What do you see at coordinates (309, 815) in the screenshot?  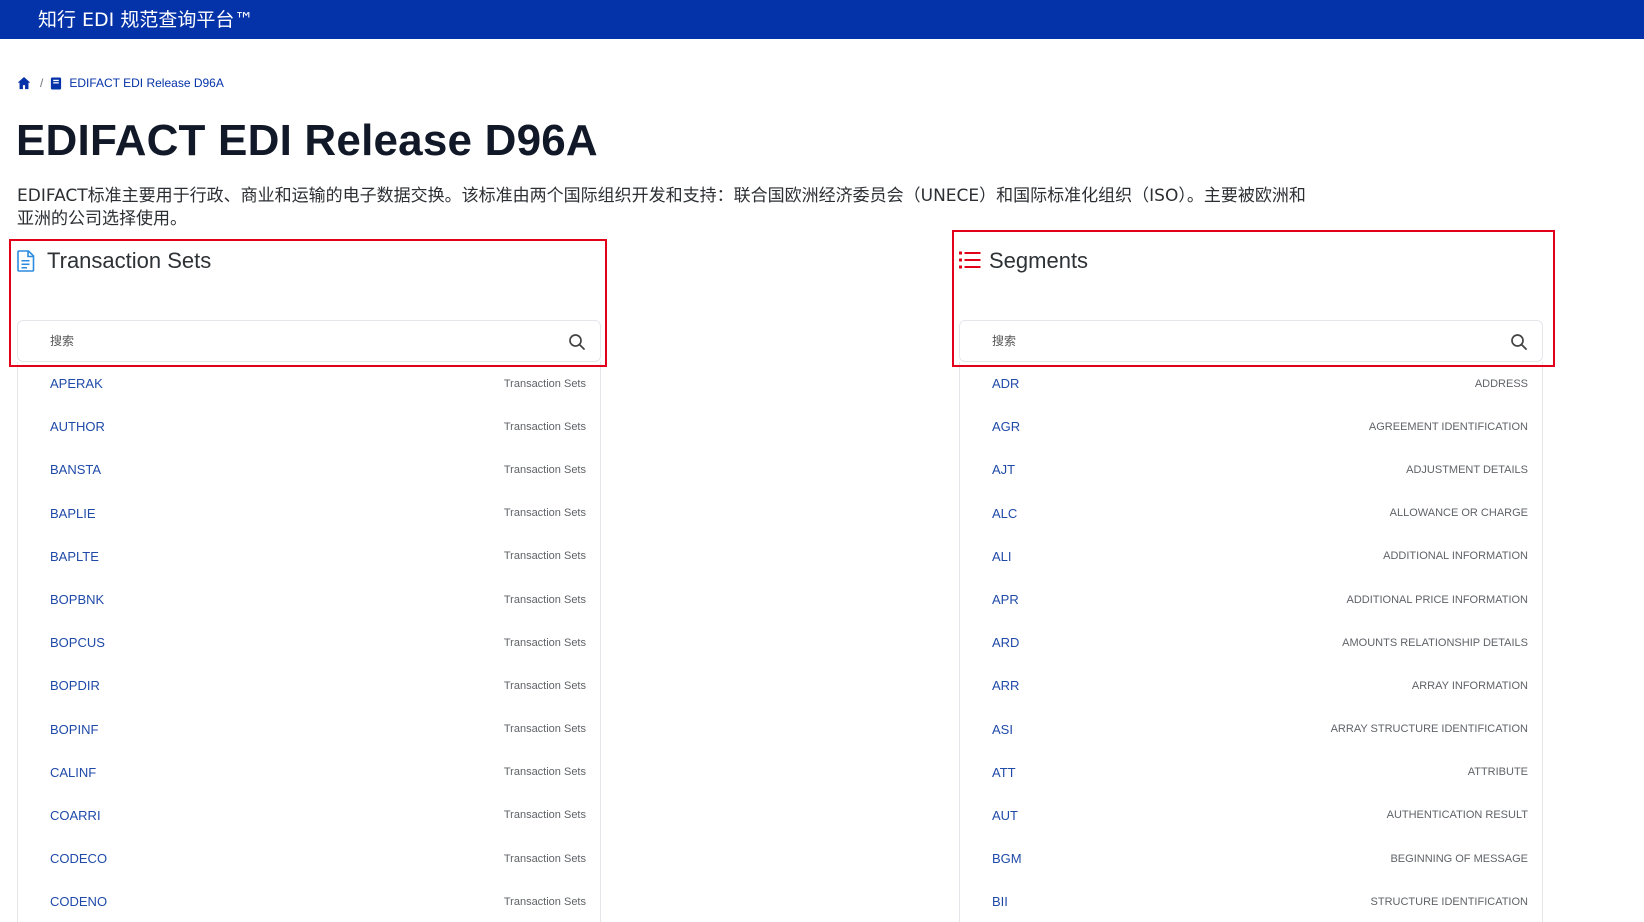 I see `list-item: COARRI Transaction Sets` at bounding box center [309, 815].